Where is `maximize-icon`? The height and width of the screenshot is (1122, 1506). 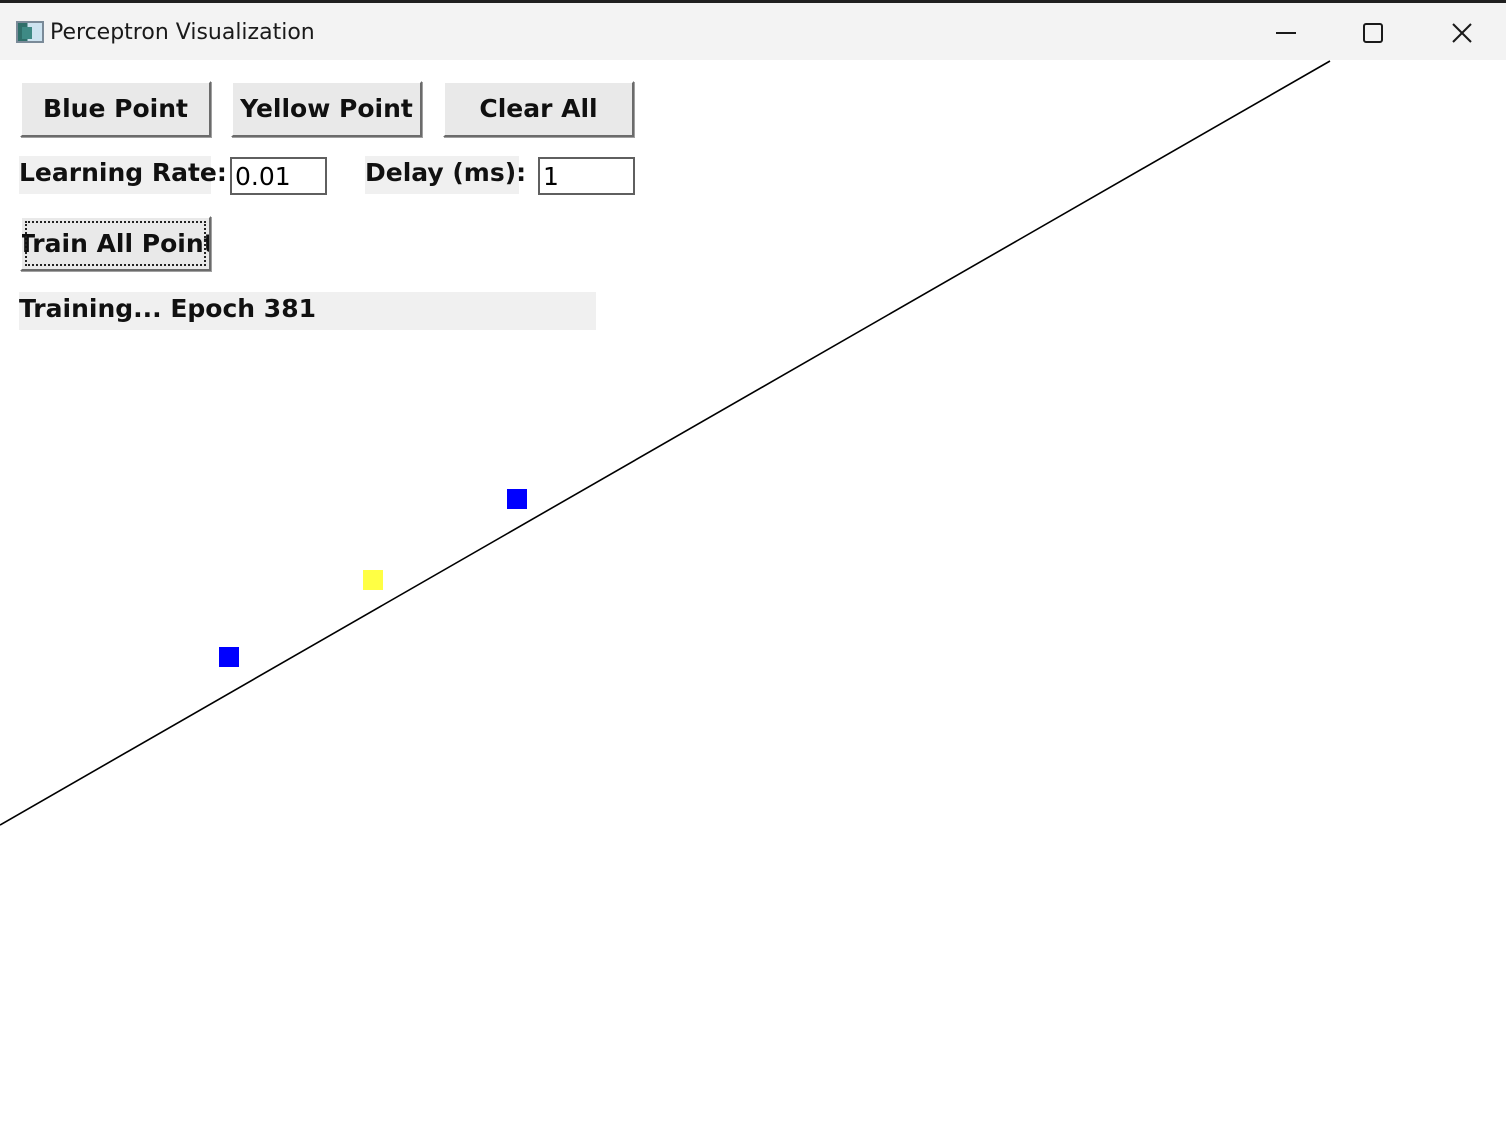 maximize-icon is located at coordinates (1373, 33).